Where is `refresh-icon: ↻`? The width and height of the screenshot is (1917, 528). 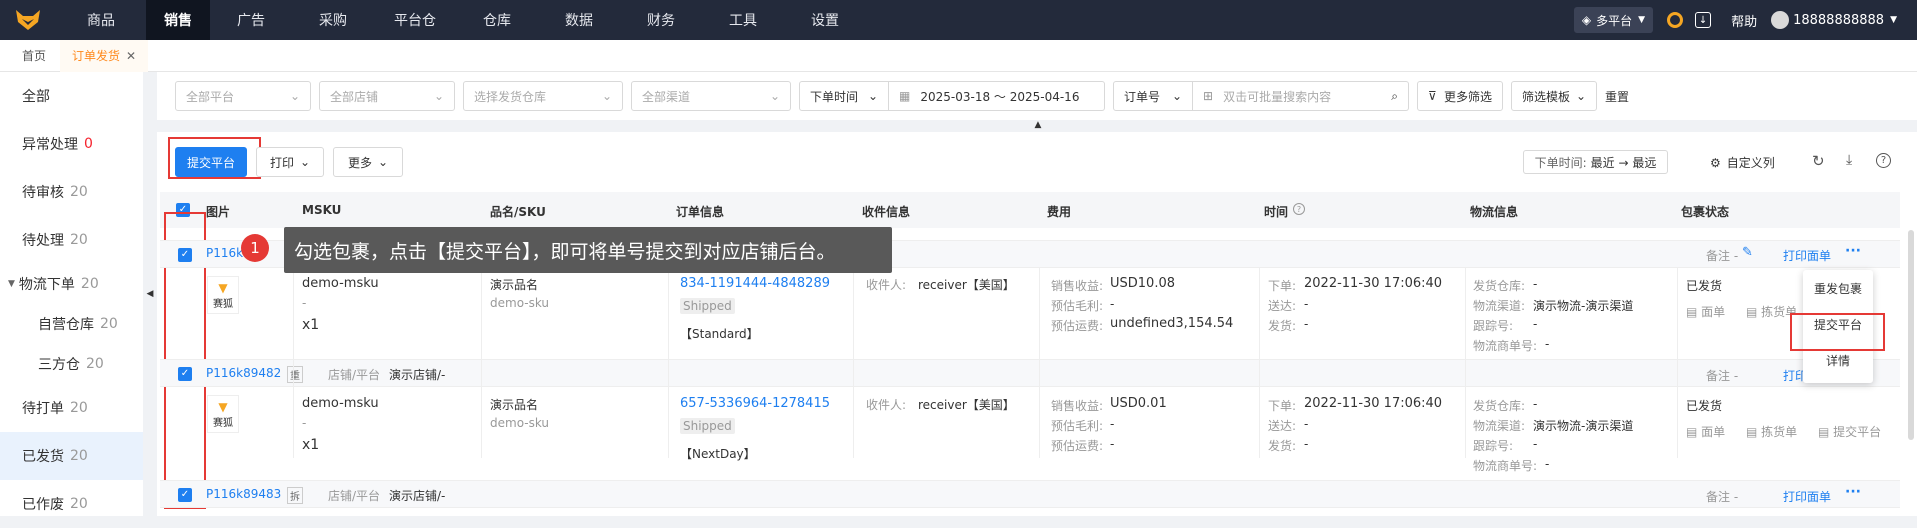 refresh-icon: ↻ is located at coordinates (1818, 161).